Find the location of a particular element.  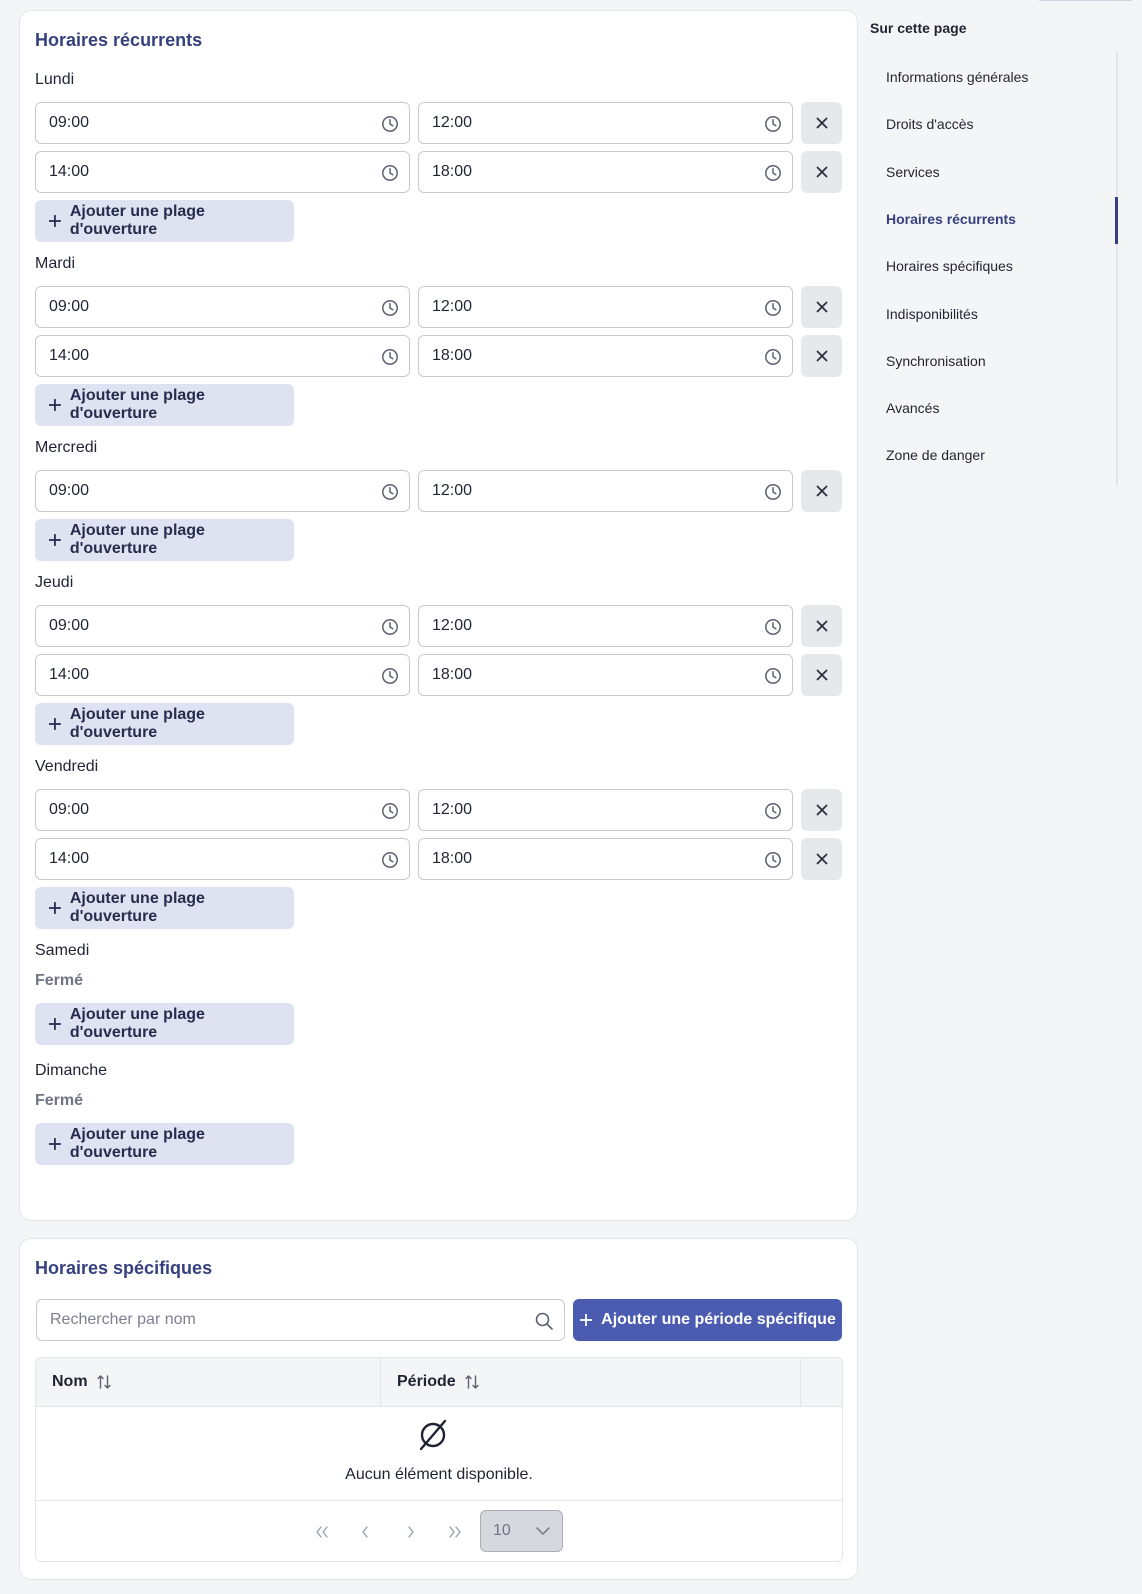

toc-item-droits-d-acces: Droits d'accès is located at coordinates (929, 124).